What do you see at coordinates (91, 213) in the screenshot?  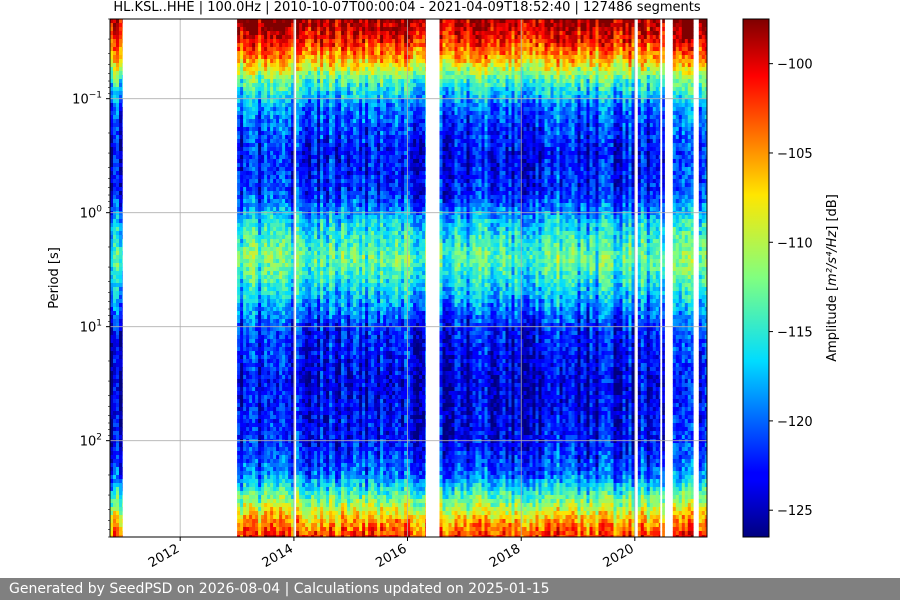 I see `y-tick-label: 100` at bounding box center [91, 213].